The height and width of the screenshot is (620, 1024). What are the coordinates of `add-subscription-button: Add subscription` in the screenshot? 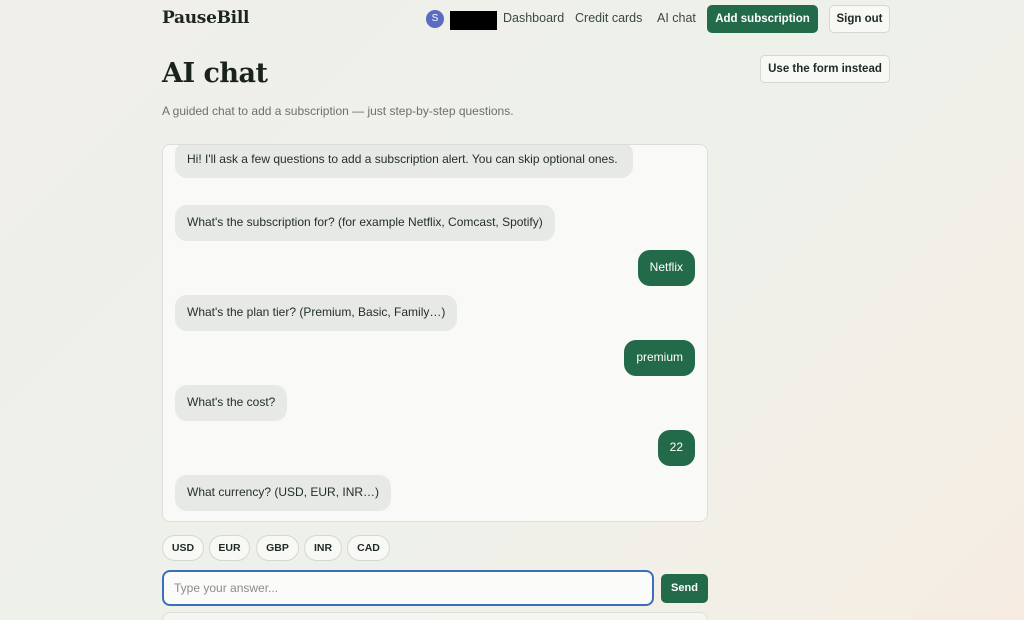 It's located at (762, 19).